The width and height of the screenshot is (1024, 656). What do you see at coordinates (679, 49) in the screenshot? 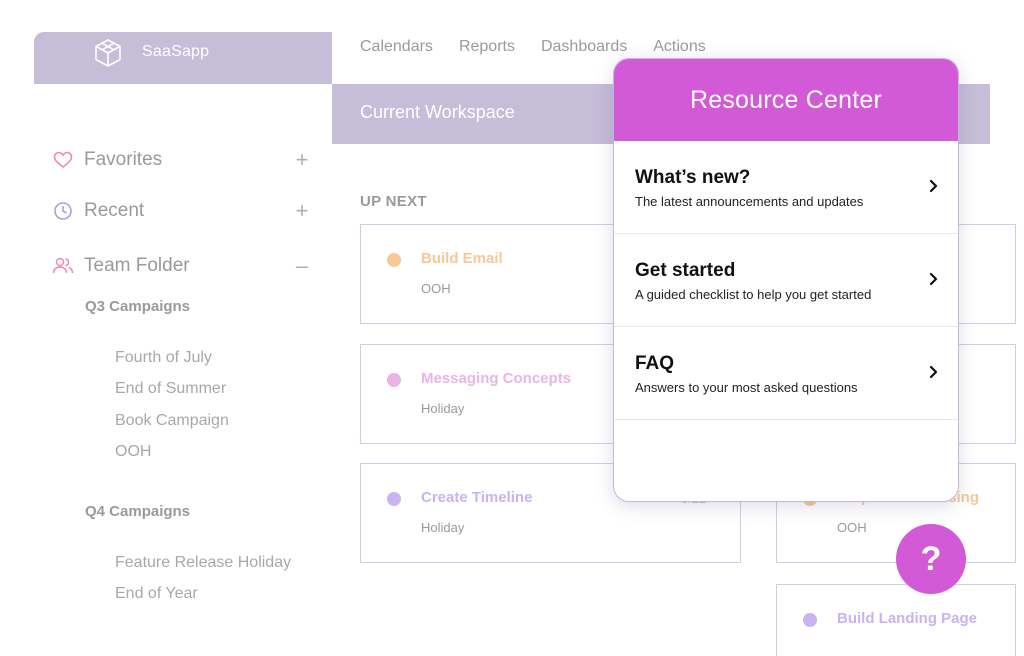
I see `nav-actions: Actions` at bounding box center [679, 49].